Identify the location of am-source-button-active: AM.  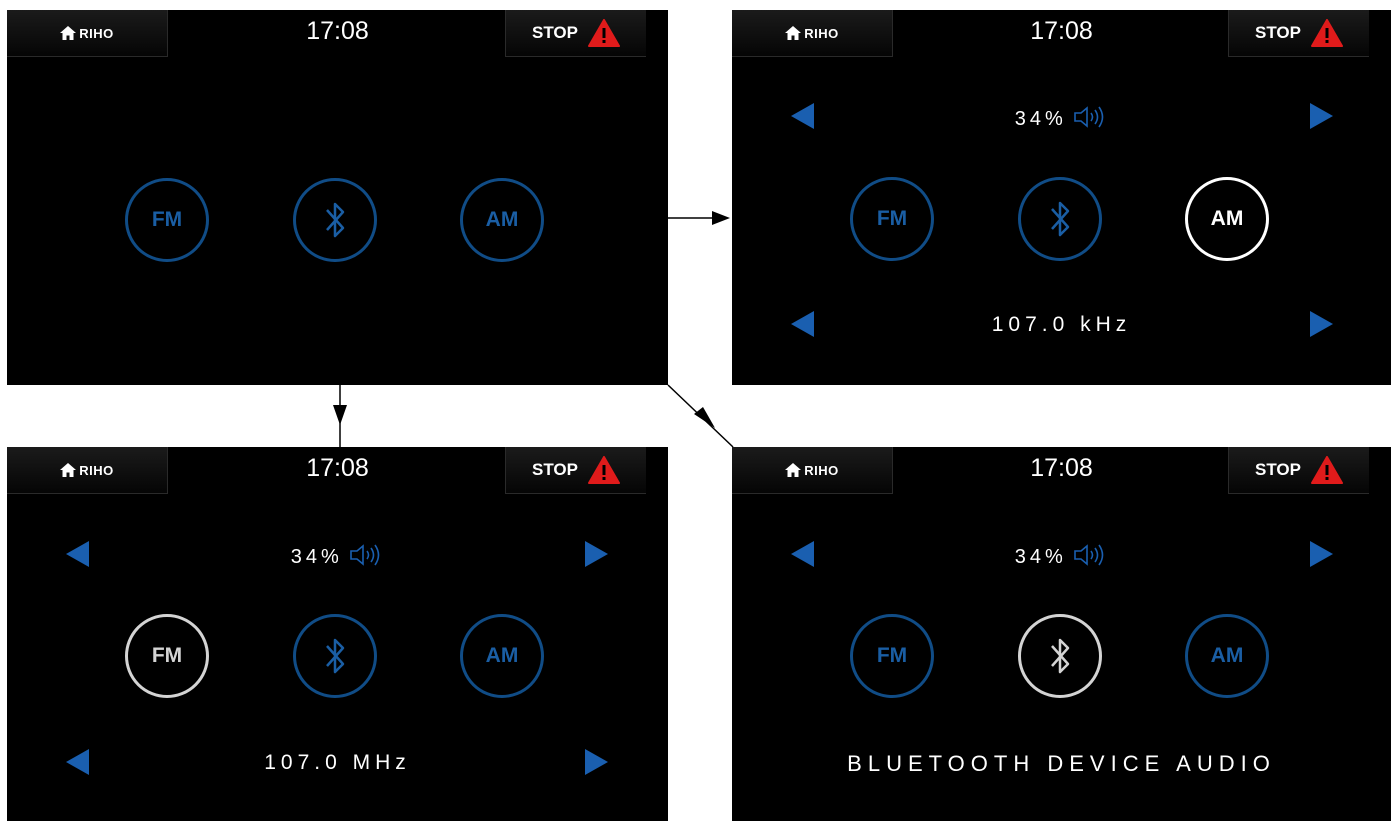
(1227, 219).